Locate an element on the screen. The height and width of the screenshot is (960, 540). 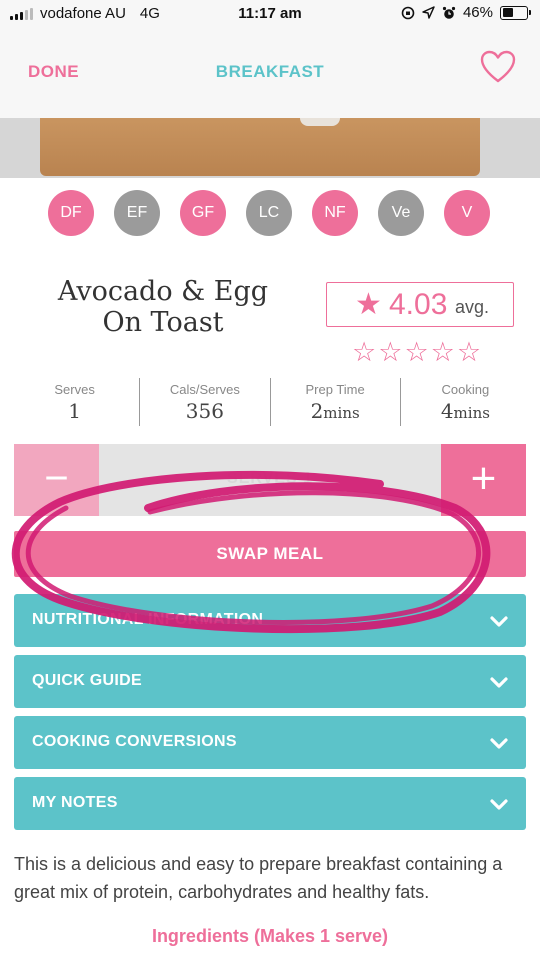
increase-serves-button: + is located at coordinates (483, 480).